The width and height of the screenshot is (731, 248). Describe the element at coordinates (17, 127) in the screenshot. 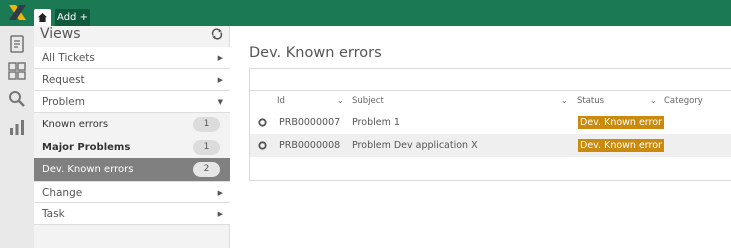

I see `bar-chart-icon` at that location.